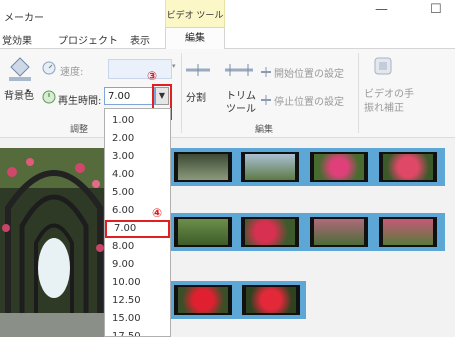  What do you see at coordinates (384, 106) in the screenshot?
I see `stabilize-label-2: 振れ補正` at bounding box center [384, 106].